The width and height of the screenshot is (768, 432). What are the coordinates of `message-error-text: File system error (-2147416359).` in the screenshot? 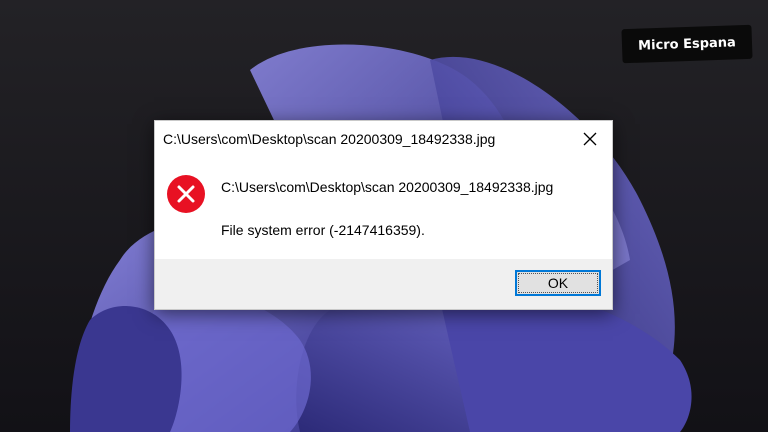 It's located at (323, 230).